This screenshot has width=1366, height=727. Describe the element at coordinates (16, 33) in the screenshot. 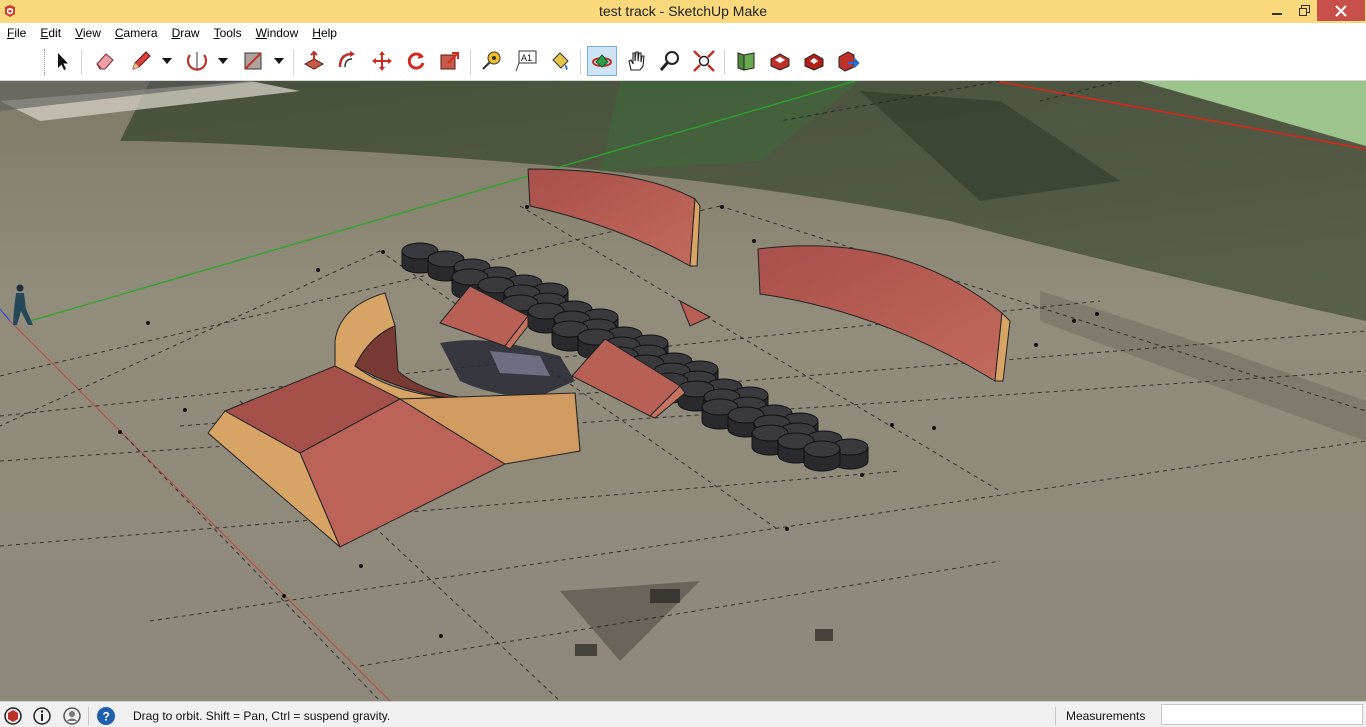

I see `menu-file: File` at that location.